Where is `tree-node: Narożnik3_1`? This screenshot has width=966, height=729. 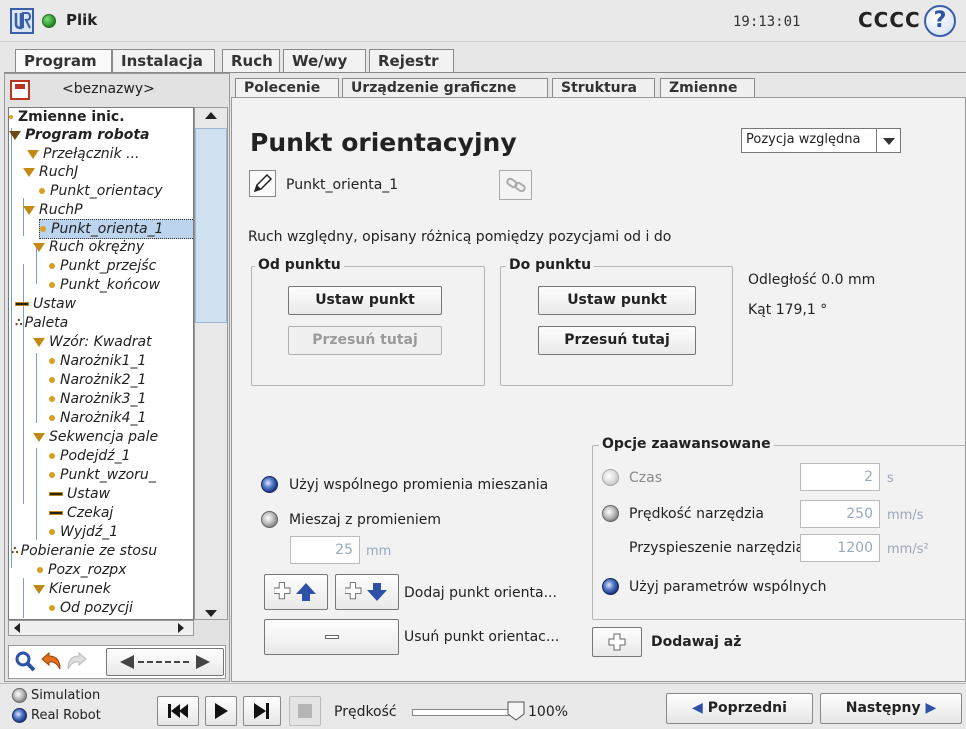 tree-node: Narożnik3_1 is located at coordinates (97, 399).